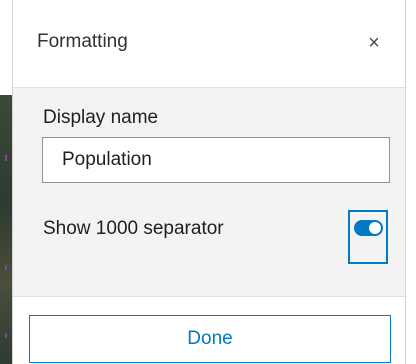 Image resolution: width=416 pixels, height=364 pixels. I want to click on panel-title: Formatting, so click(82, 41).